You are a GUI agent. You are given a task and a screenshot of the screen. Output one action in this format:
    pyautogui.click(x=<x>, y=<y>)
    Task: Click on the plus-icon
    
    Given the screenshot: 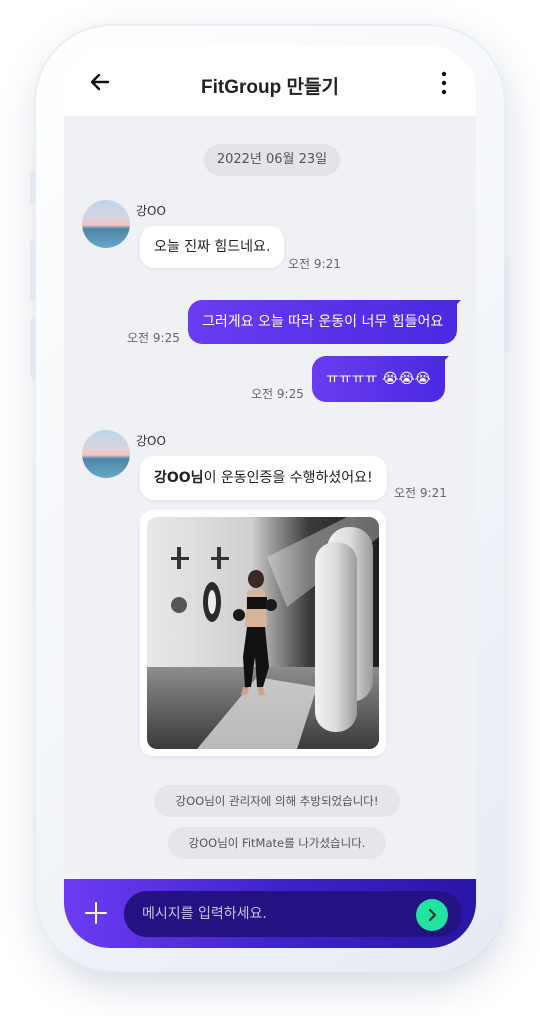 What is the action you would take?
    pyautogui.click(x=96, y=913)
    